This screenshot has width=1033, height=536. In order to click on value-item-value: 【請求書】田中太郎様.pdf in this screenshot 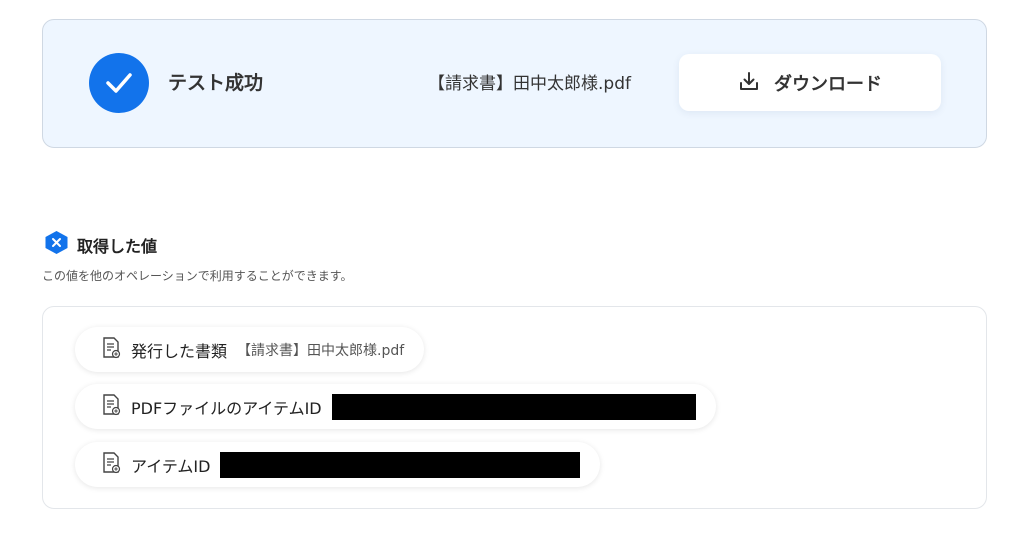, I will do `click(321, 350)`.